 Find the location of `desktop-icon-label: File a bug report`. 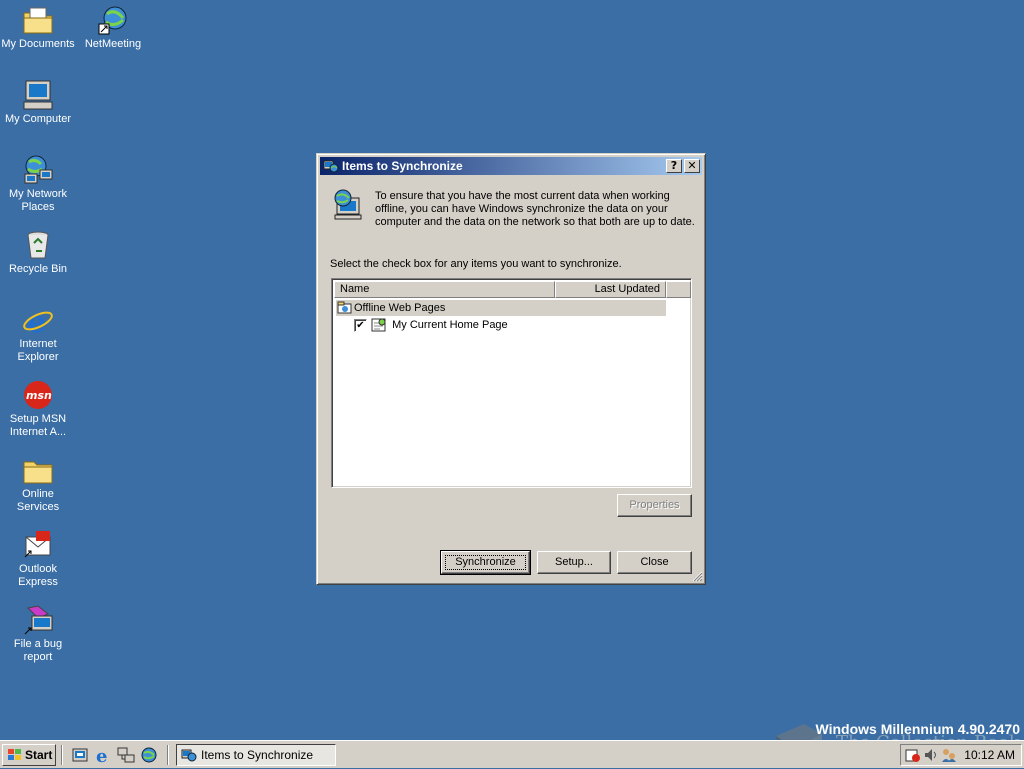

desktop-icon-label: File a bug report is located at coordinates (38, 650).